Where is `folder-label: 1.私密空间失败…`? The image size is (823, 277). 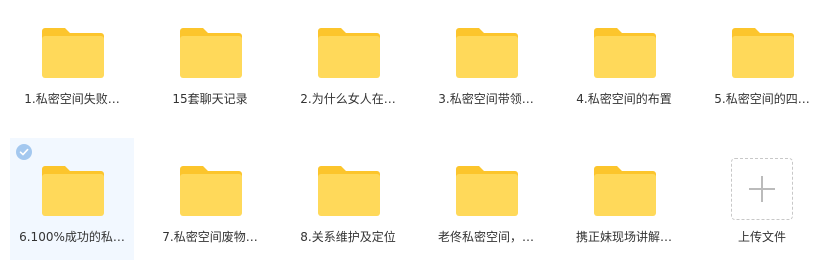 folder-label: 1.私密空间失败… is located at coordinates (72, 99).